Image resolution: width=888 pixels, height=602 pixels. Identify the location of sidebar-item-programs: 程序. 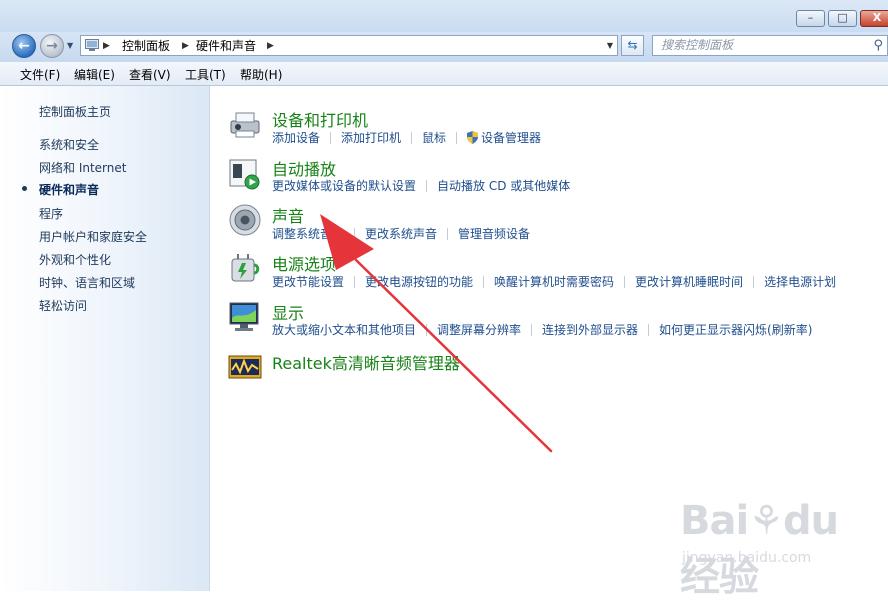
(51, 213).